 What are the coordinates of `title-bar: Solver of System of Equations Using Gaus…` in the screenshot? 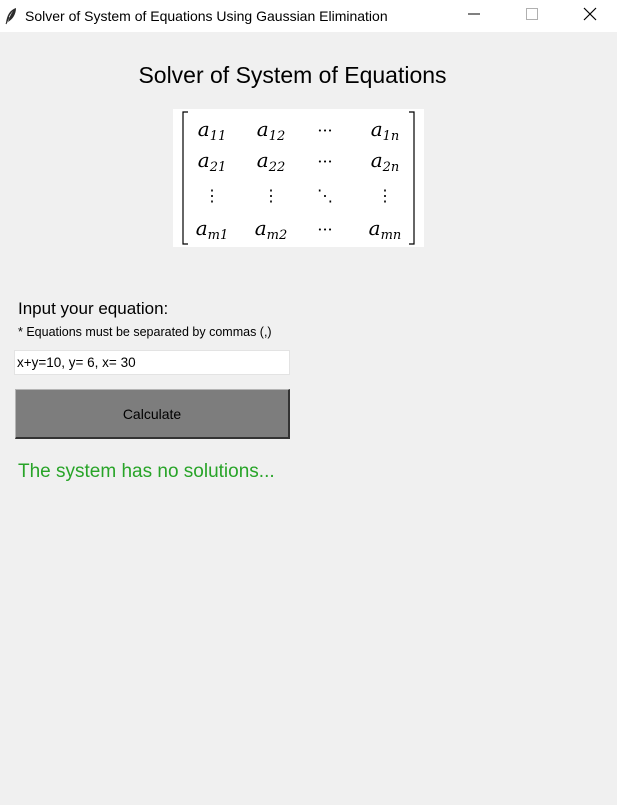 It's located at (308, 16).